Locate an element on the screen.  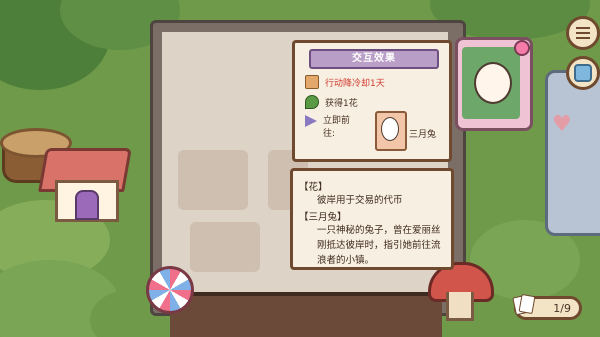
term-description: 彼岸用于交易的代币 is located at coordinates (360, 200).